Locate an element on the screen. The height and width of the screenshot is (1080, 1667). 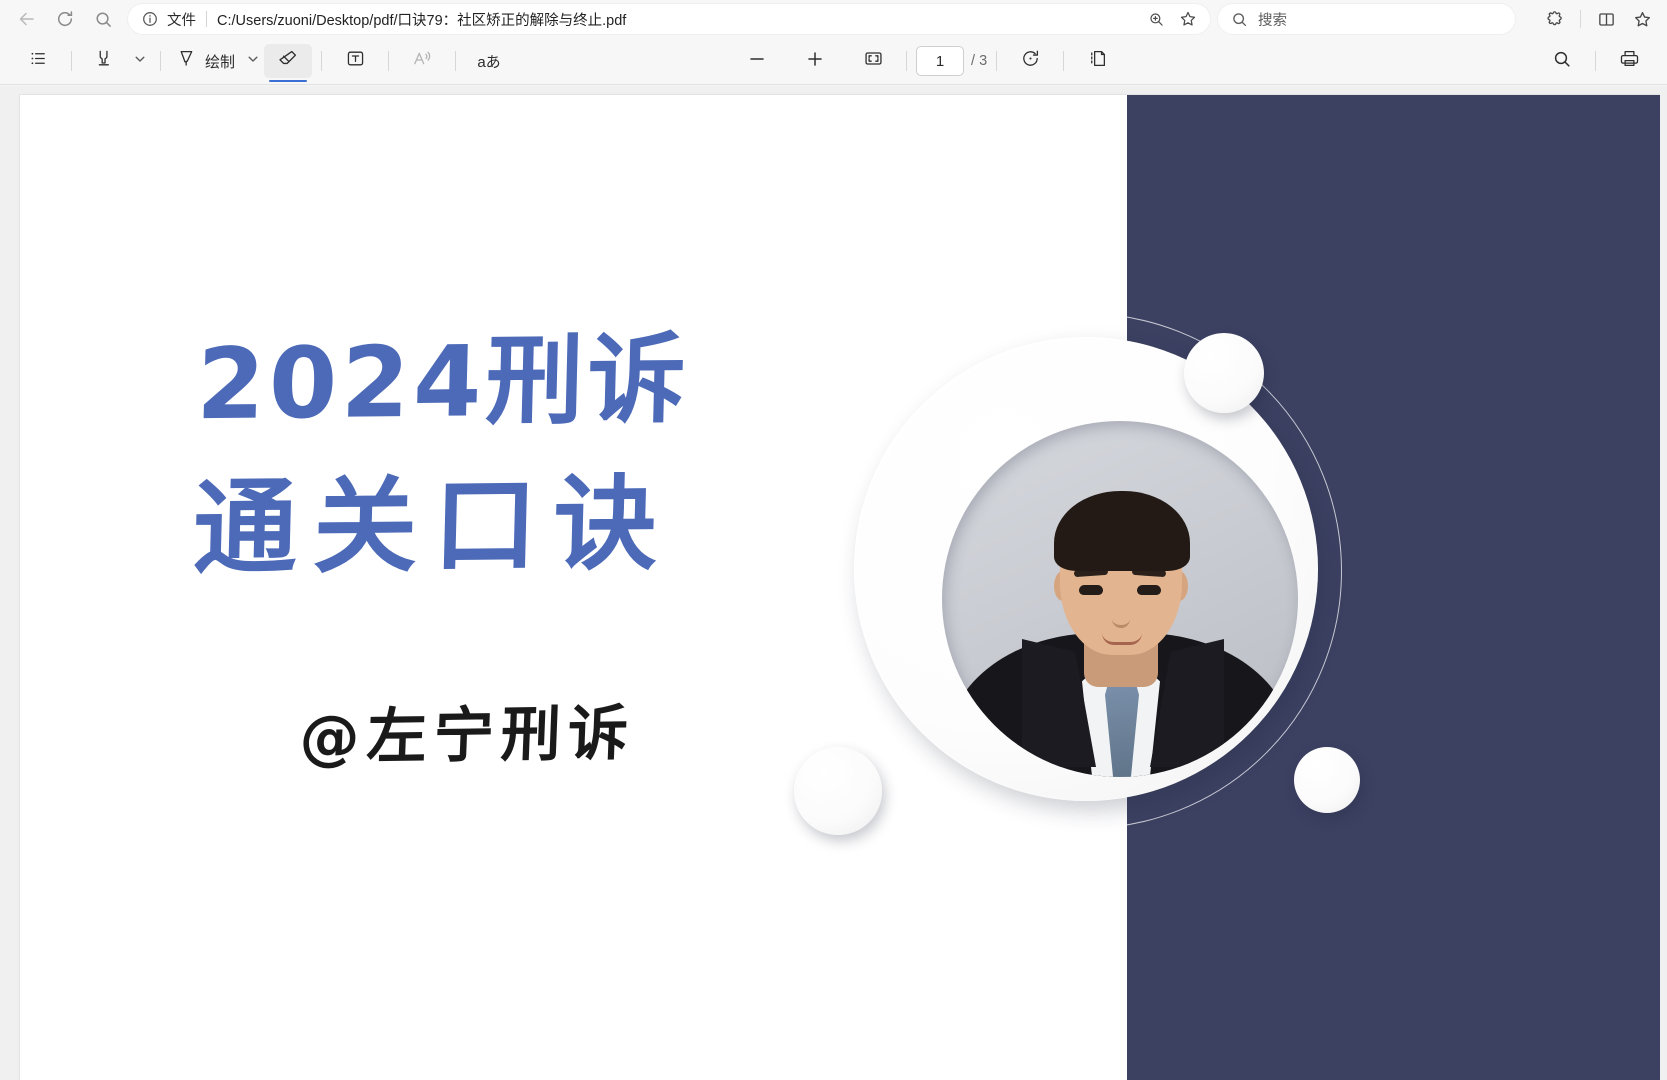
outline-button is located at coordinates (38, 61).